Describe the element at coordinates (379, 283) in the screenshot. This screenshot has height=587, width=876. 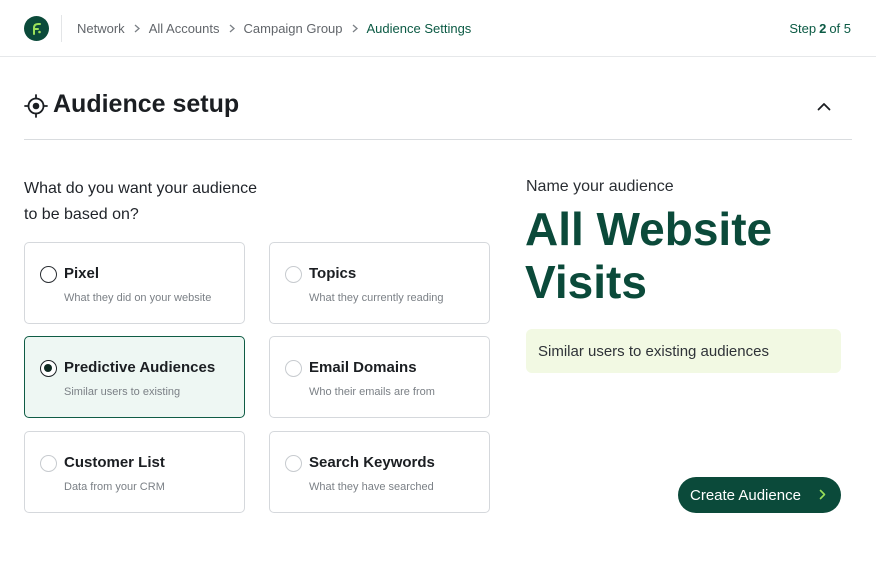
I see `option-card-topics: Topics What they currently reading` at that location.